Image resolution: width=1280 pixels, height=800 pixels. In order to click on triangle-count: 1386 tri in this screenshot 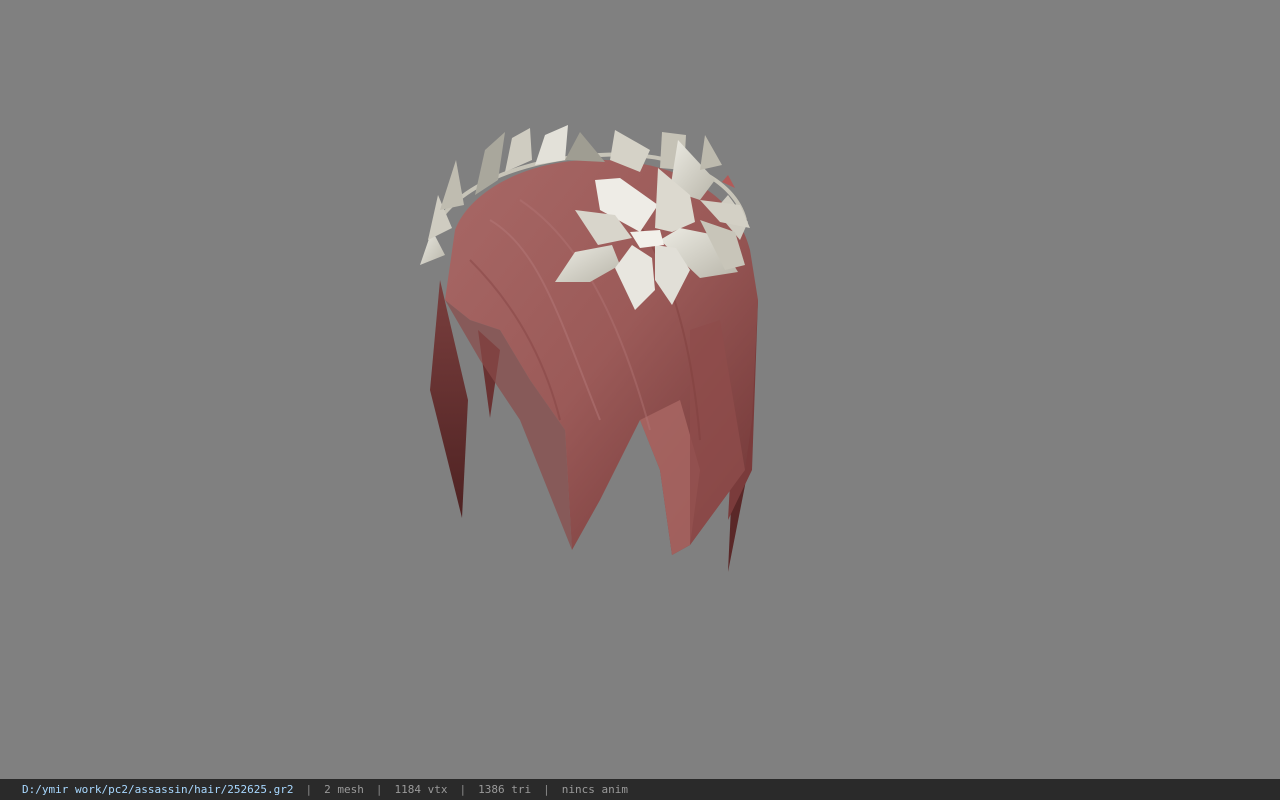, I will do `click(505, 789)`.